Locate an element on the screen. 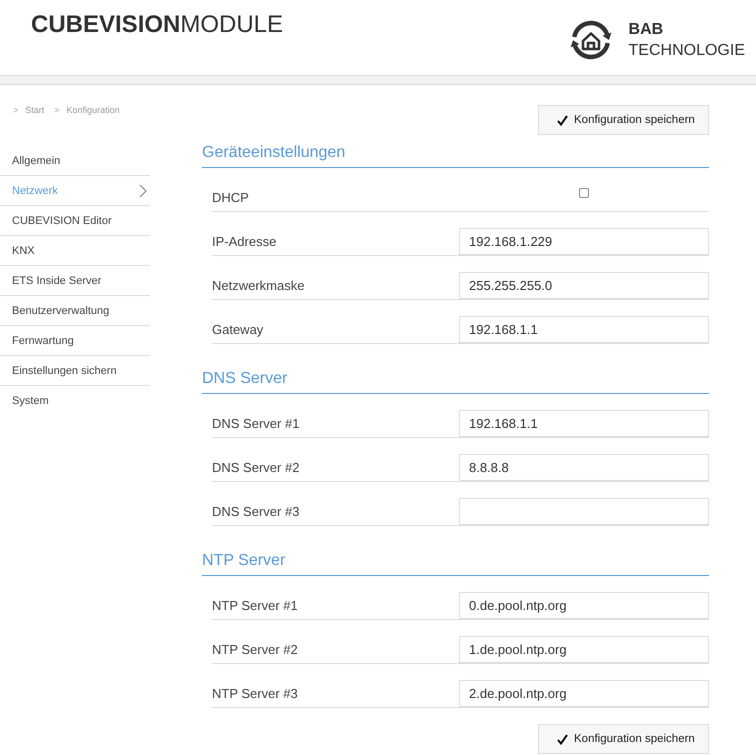 The image size is (756, 756). product-logo: CUBEVISIONMODULE is located at coordinates (157, 25).